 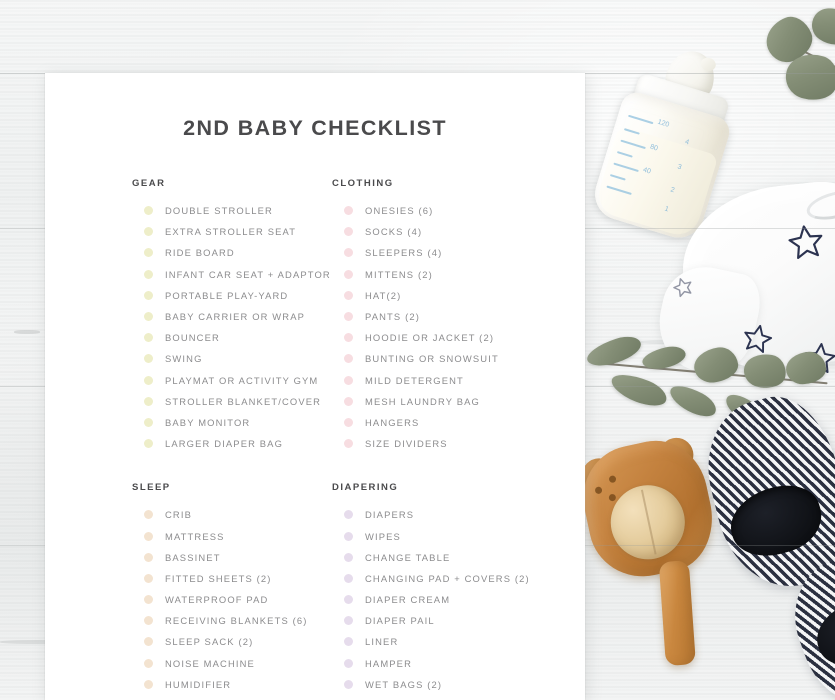 I want to click on checklist-item: SPRAY NOZZLE, so click(x=458, y=697).